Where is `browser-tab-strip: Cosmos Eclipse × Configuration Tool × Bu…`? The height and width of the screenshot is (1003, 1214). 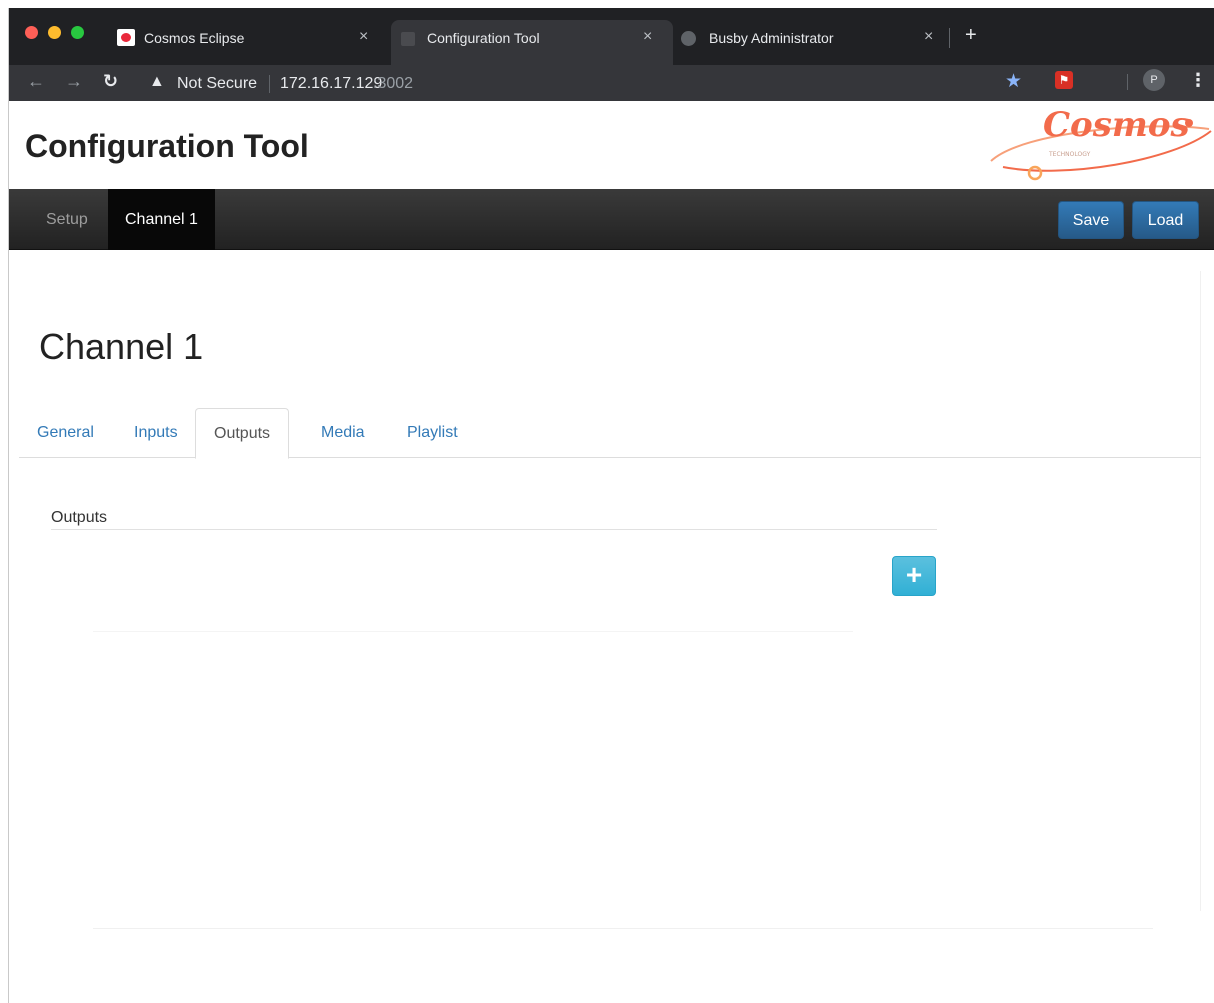
browser-tab-strip: Cosmos Eclipse × Configuration Tool × Bu… is located at coordinates (611, 36).